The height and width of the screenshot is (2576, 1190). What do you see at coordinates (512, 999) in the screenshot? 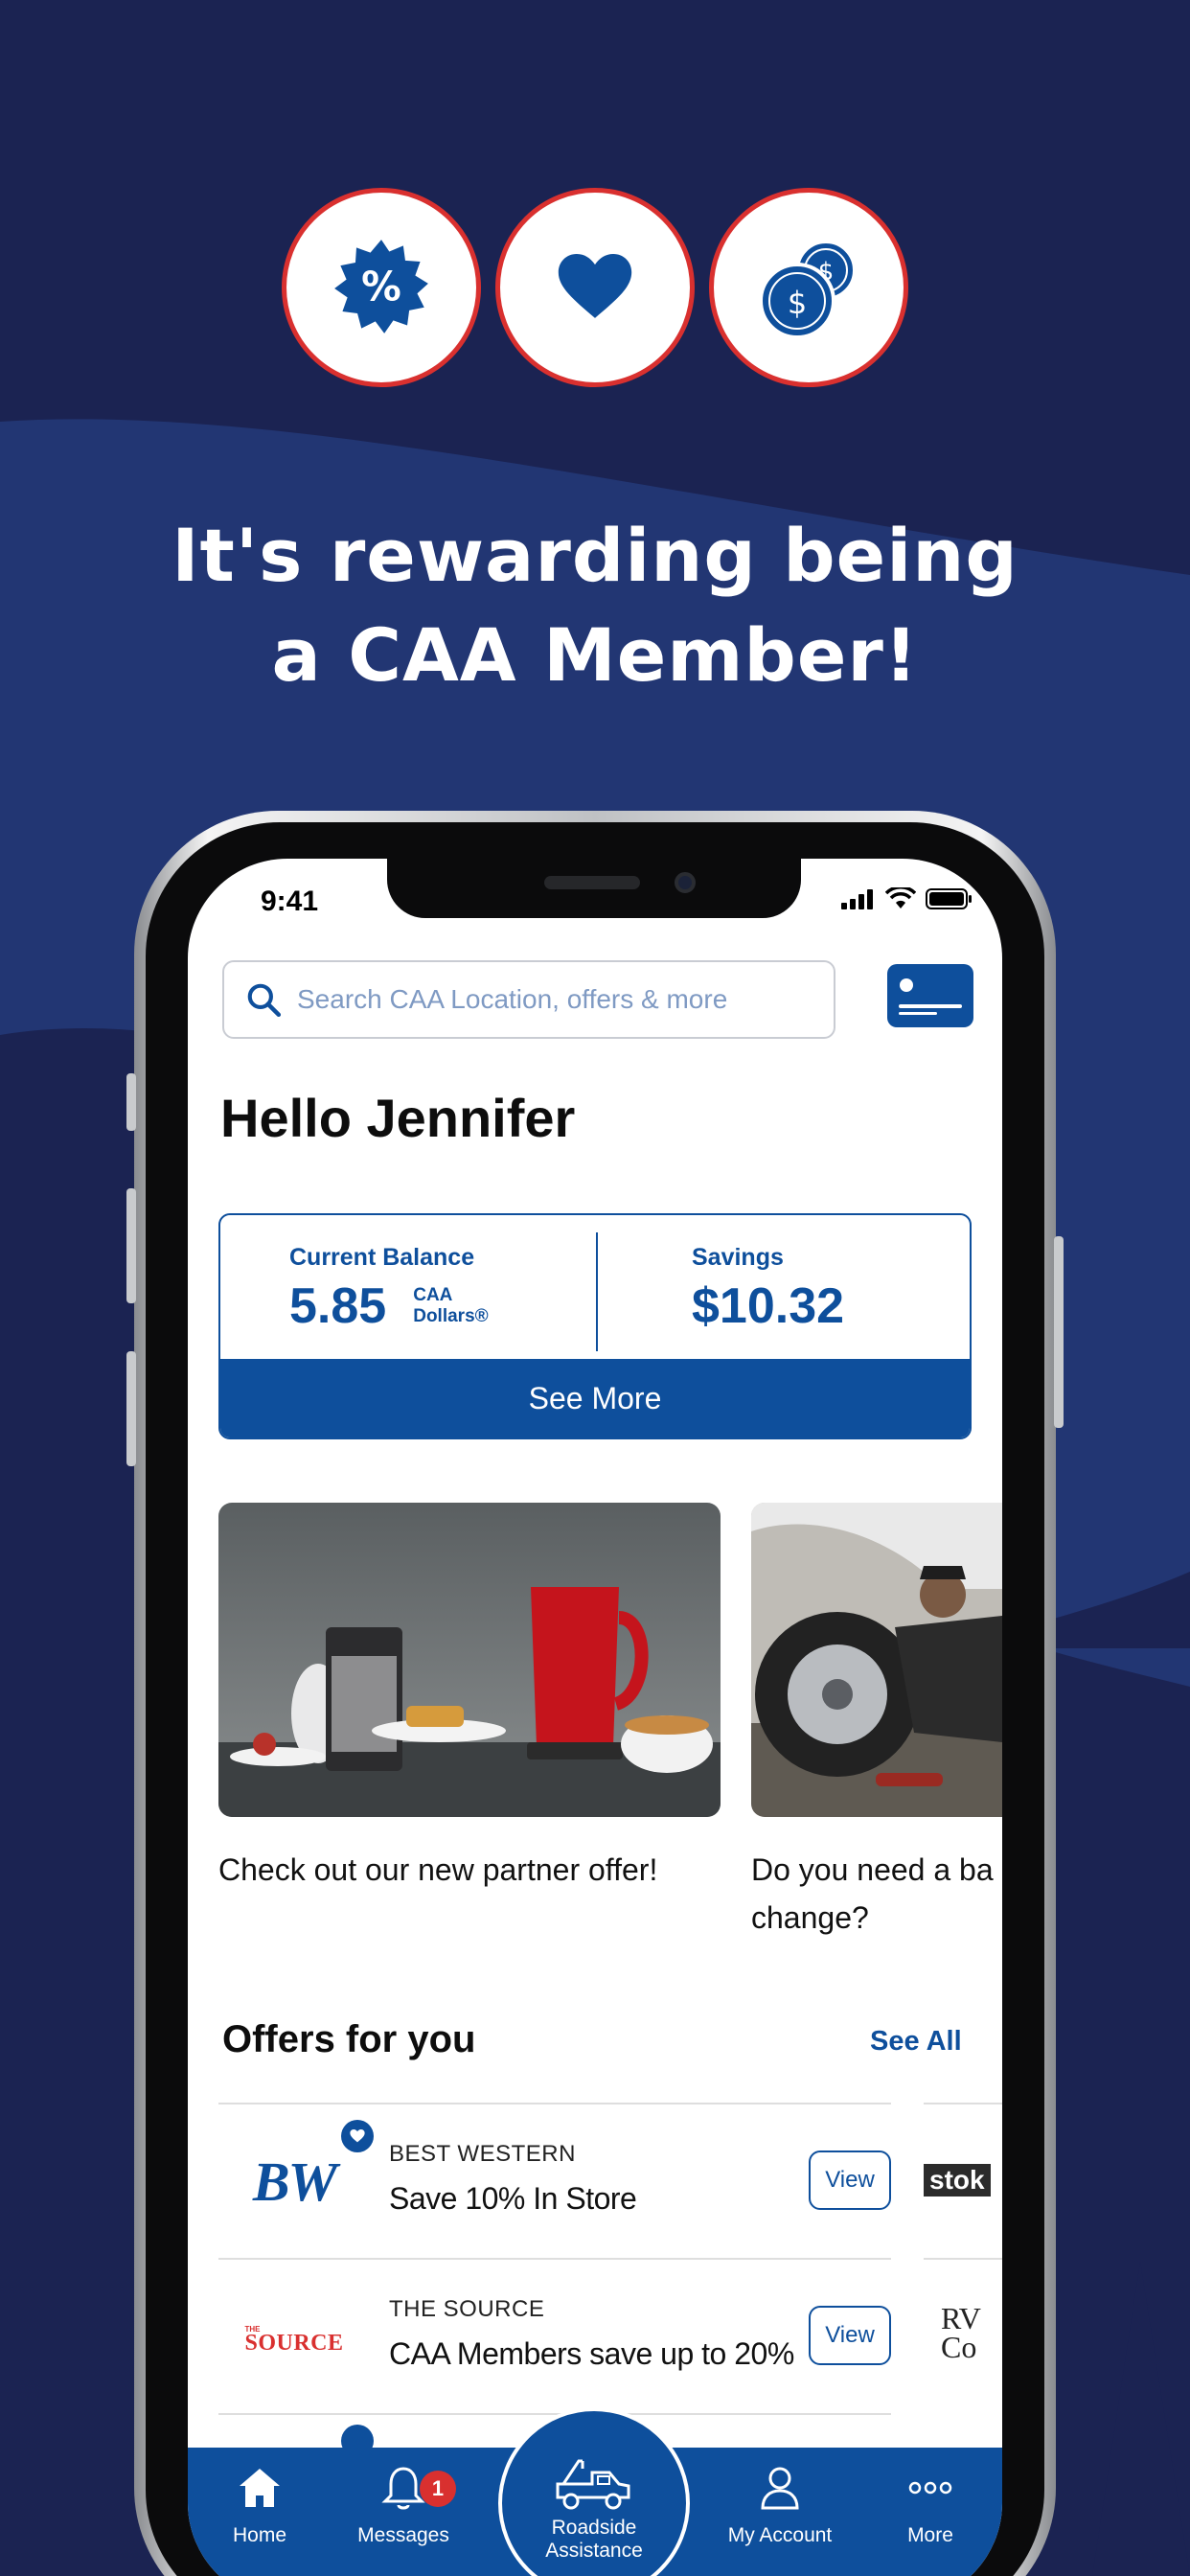
I see `search-placeholder: Search CAA Location, offers & more` at bounding box center [512, 999].